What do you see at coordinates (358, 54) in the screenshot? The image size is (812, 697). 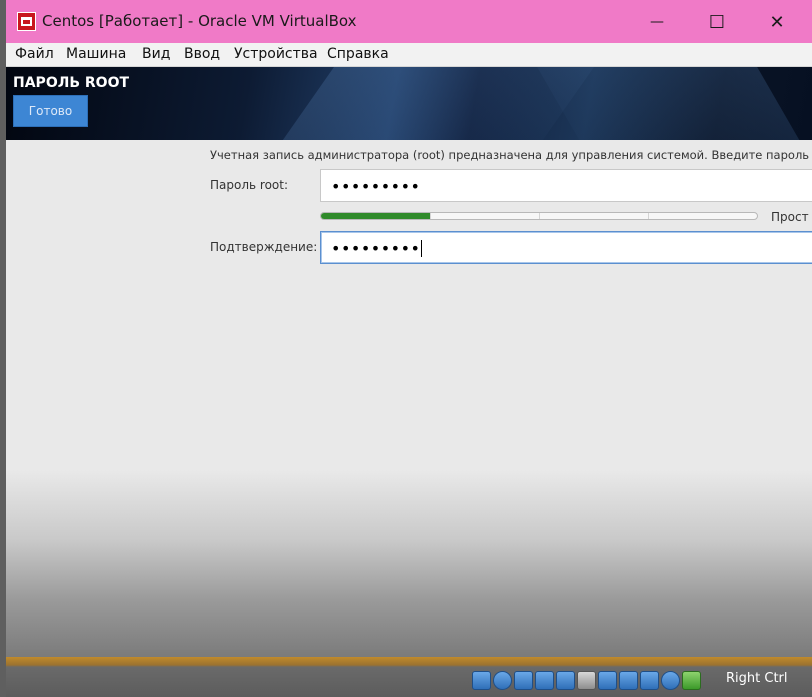 I see `menu-help: Справка` at bounding box center [358, 54].